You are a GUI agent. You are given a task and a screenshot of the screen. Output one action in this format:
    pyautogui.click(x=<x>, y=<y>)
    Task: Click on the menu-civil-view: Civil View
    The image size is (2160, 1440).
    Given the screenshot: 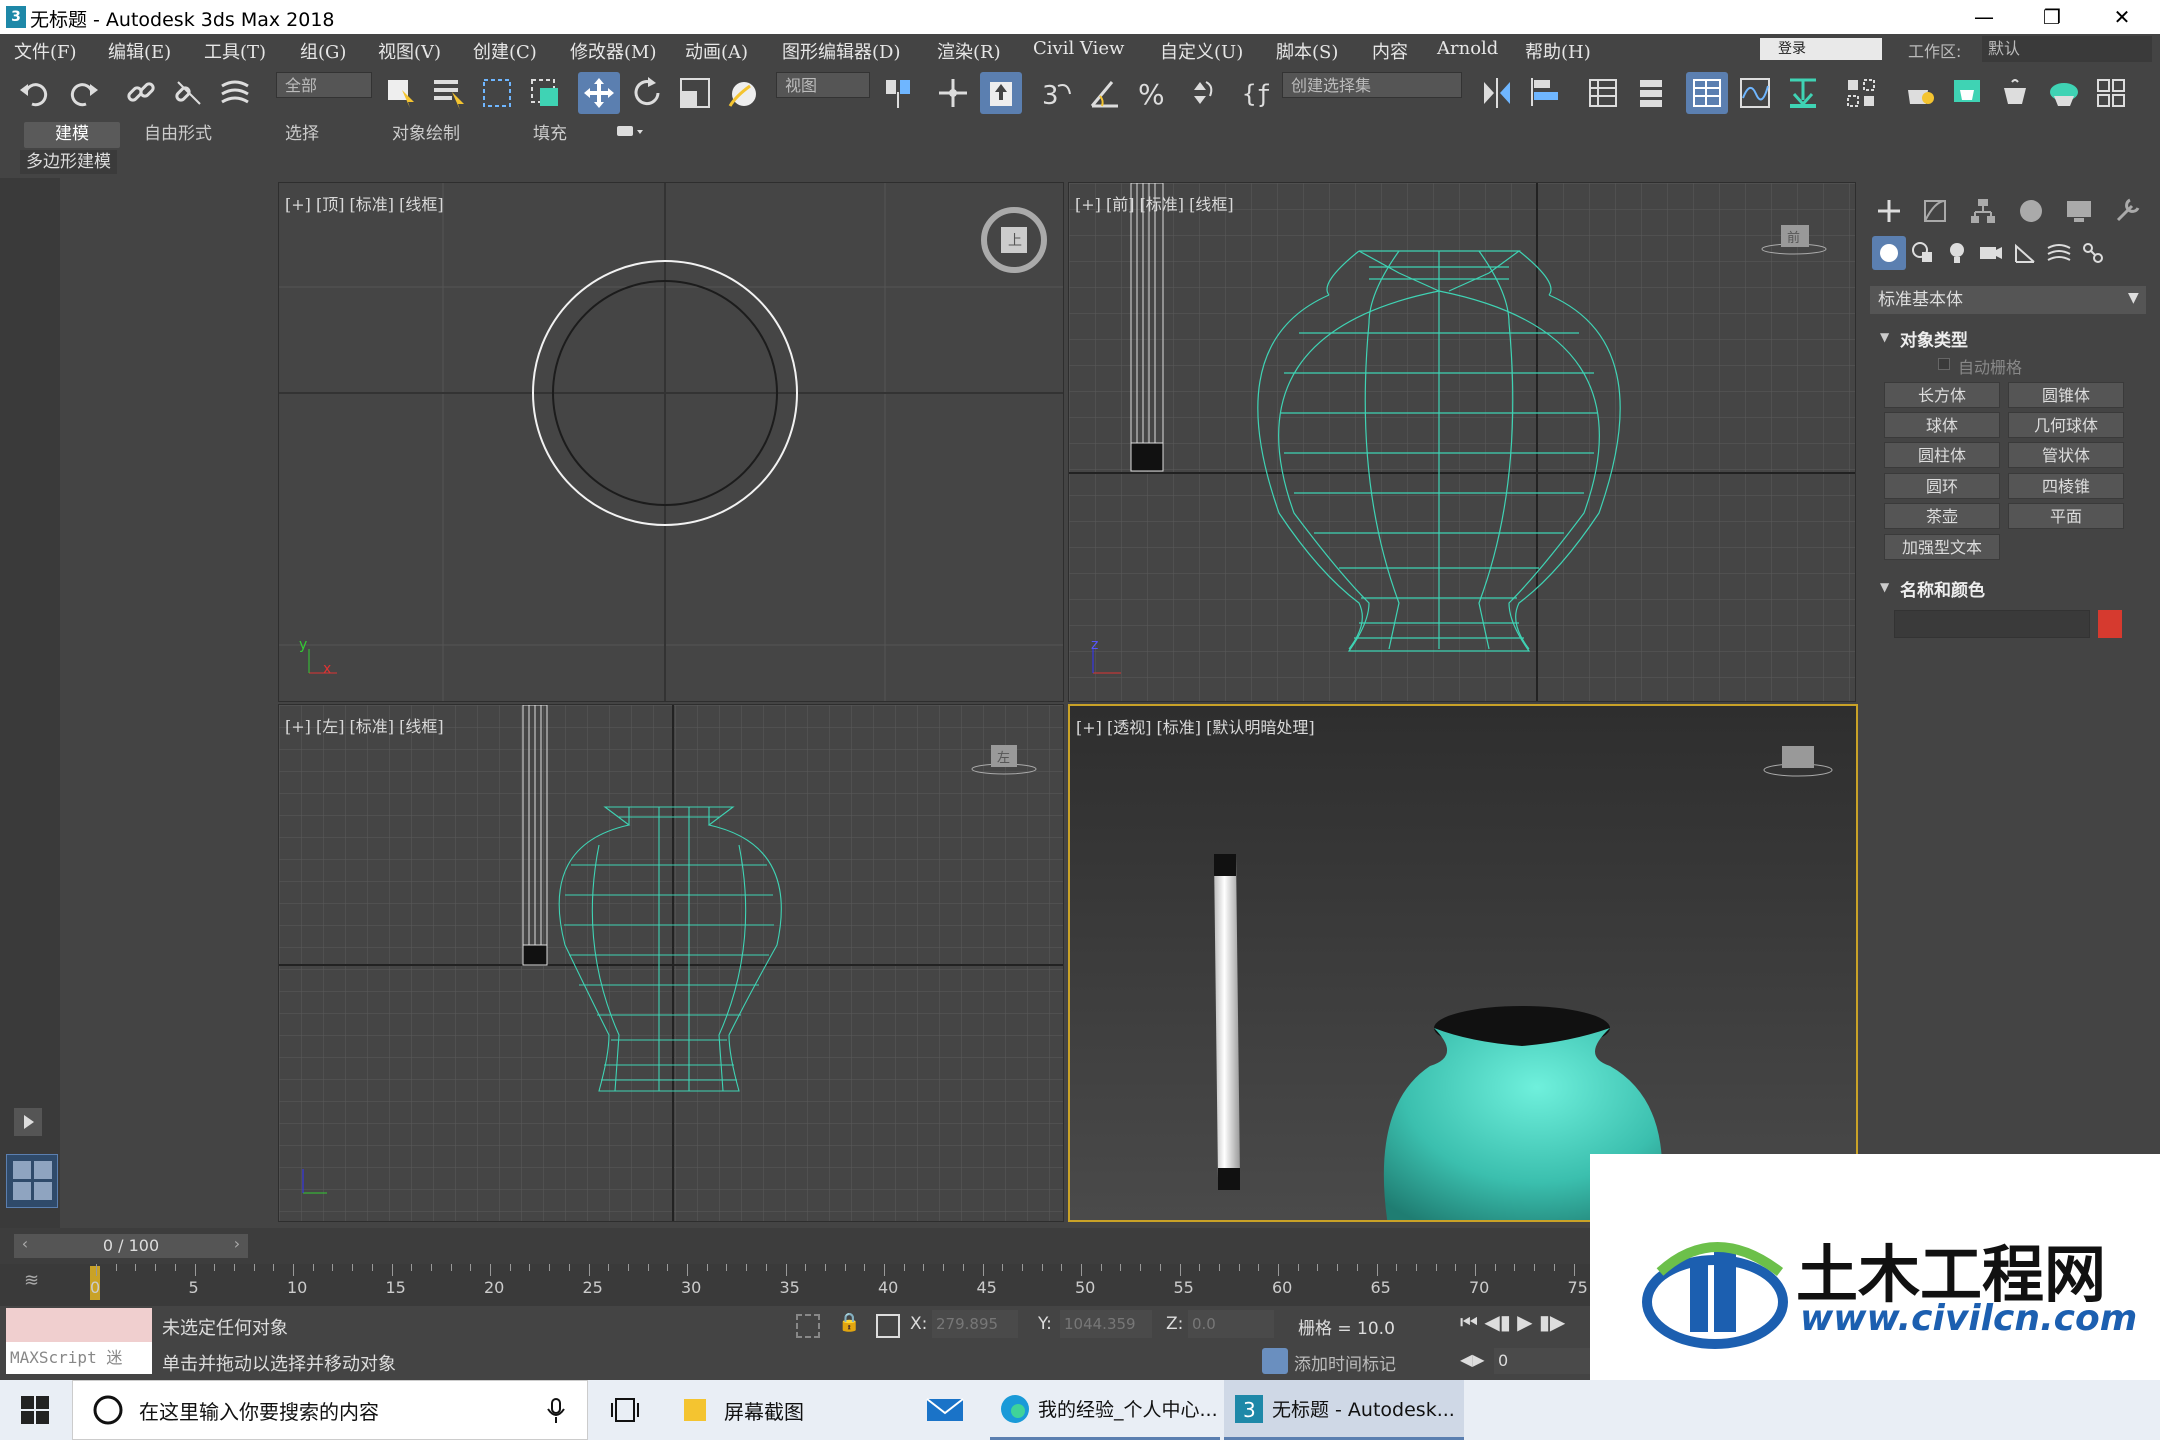 What is the action you would take?
    pyautogui.click(x=1078, y=48)
    